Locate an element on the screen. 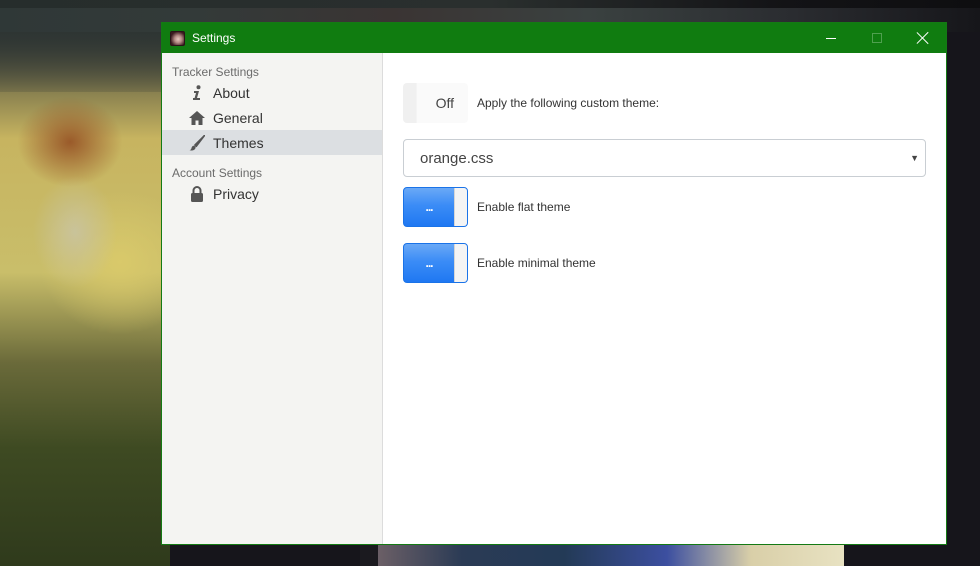  sidebar-item-about: About is located at coordinates (272, 92).